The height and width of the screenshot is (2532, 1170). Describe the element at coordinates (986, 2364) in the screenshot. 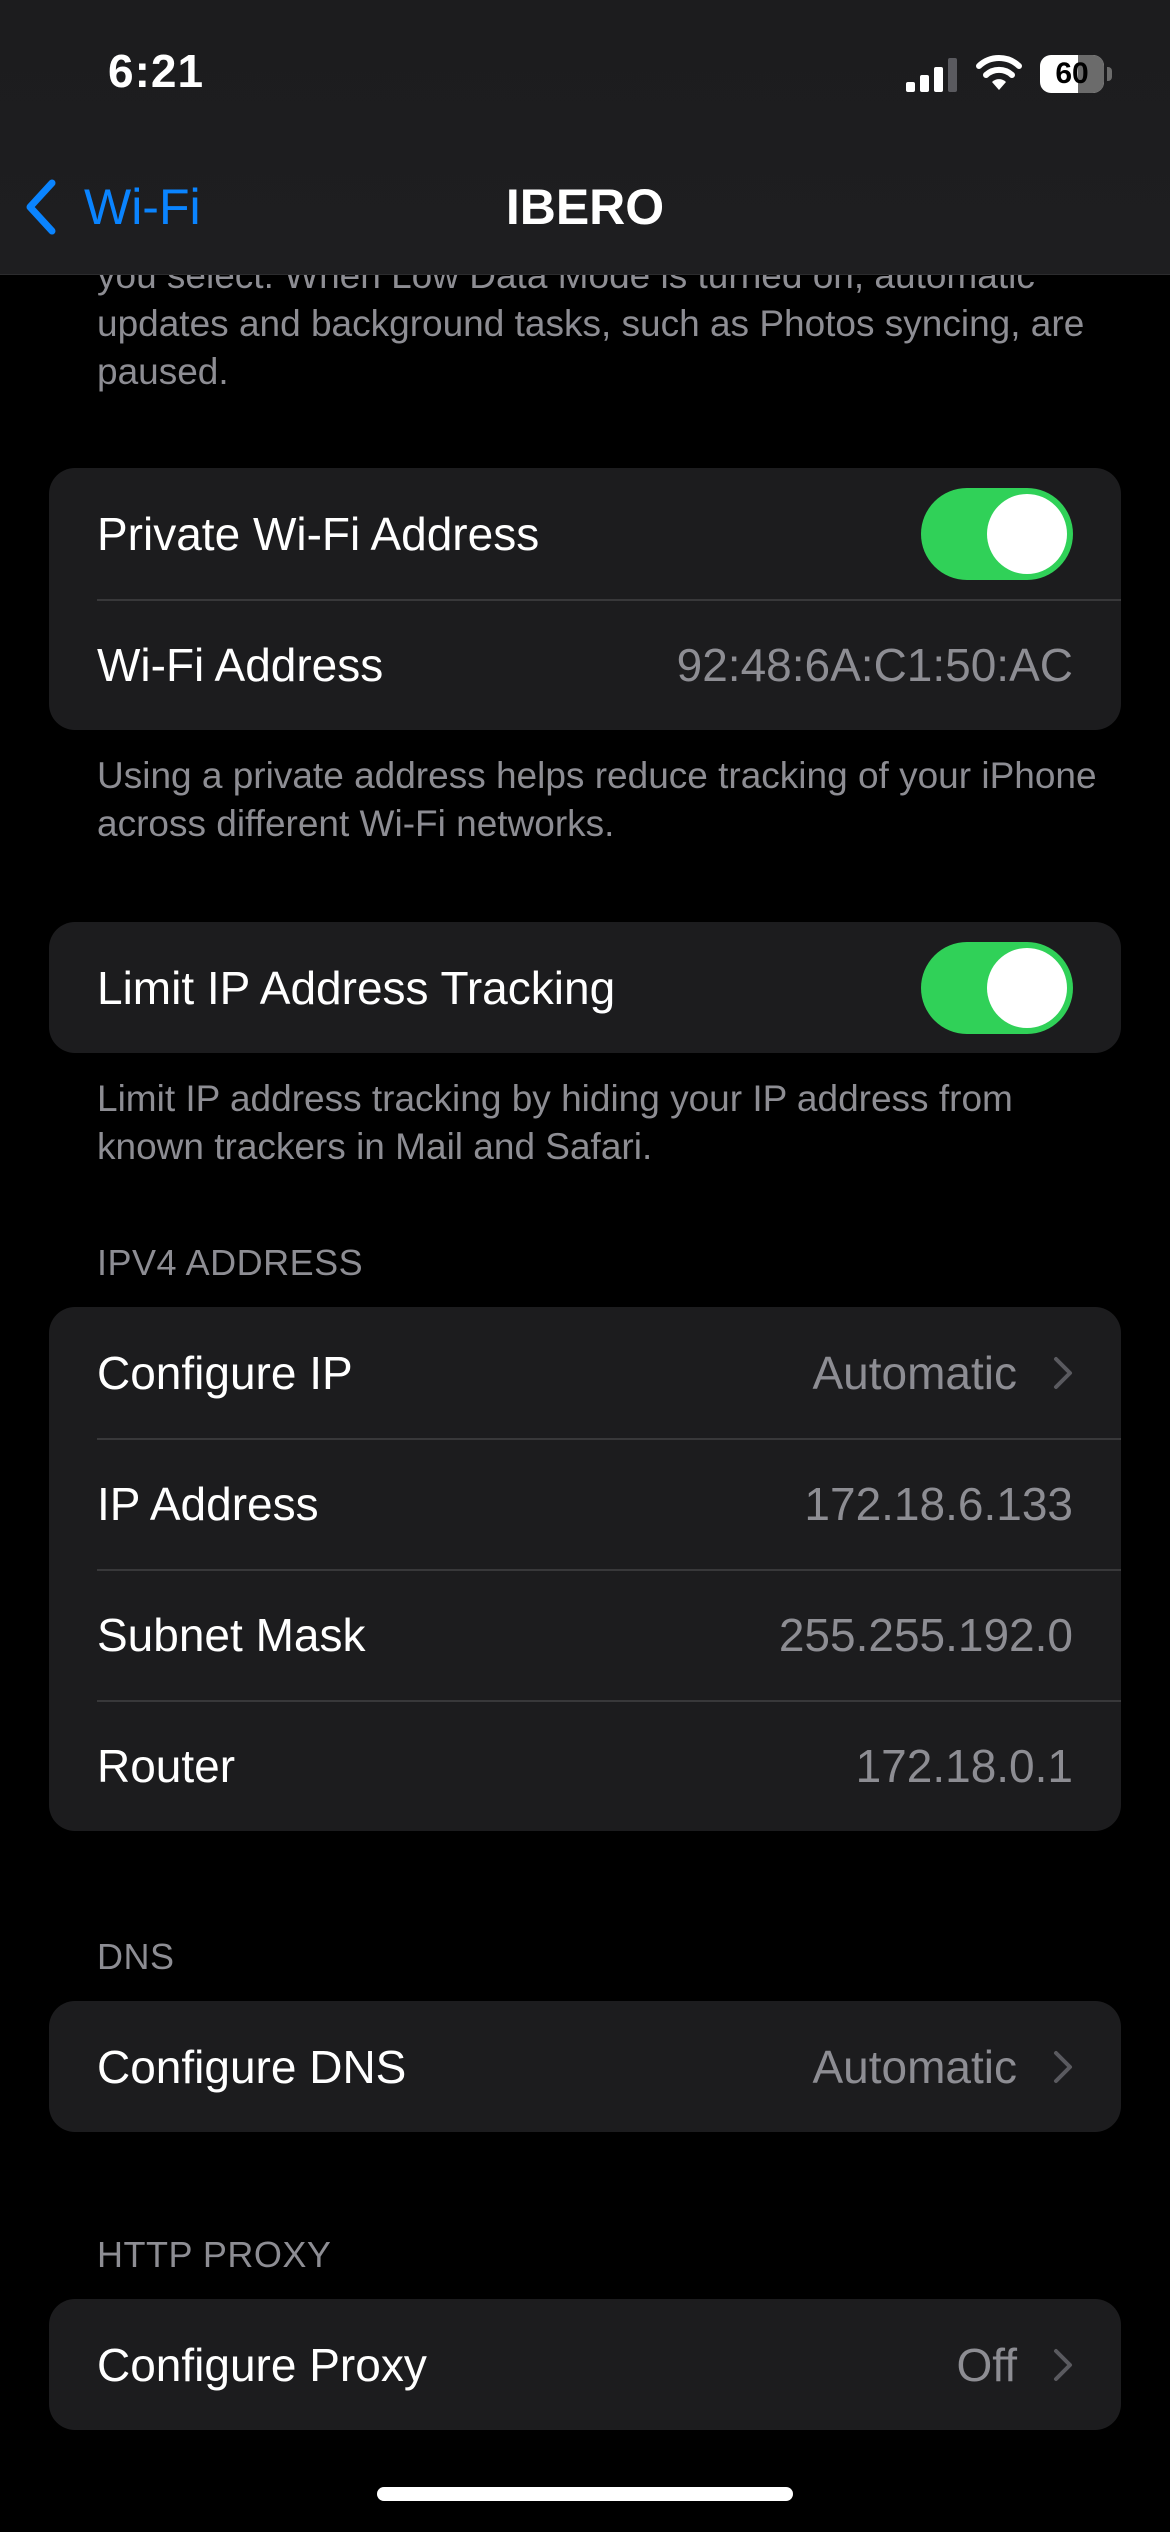

I see `configure-proxy-value: Off` at that location.